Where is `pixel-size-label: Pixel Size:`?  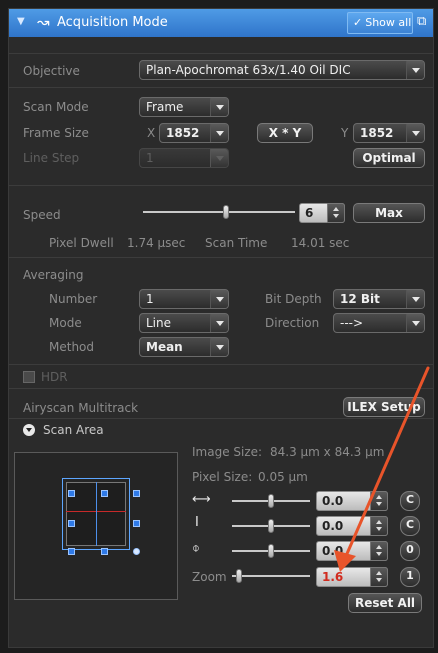
pixel-size-label: Pixel Size: is located at coordinates (222, 477).